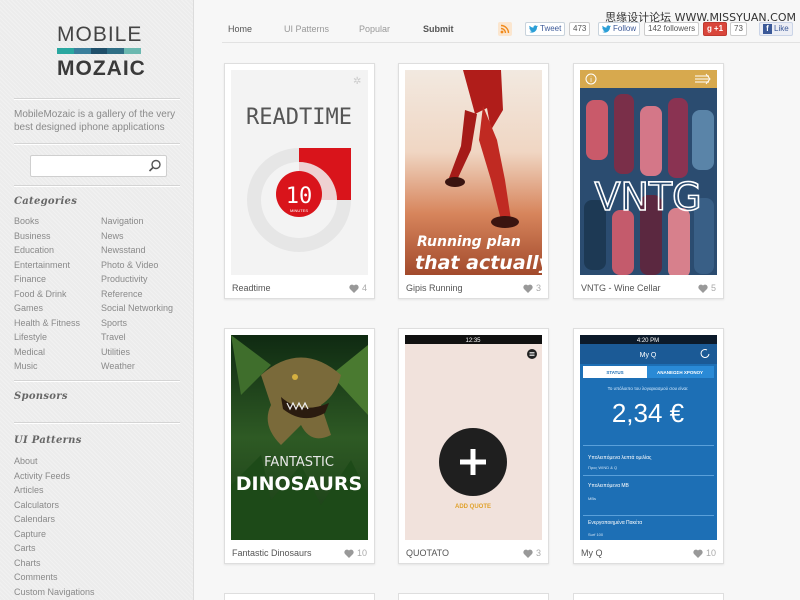  Describe the element at coordinates (700, 17) in the screenshot. I see `watermark: 思缘设计论坛 WWW.MISSYUAN.COM` at that location.